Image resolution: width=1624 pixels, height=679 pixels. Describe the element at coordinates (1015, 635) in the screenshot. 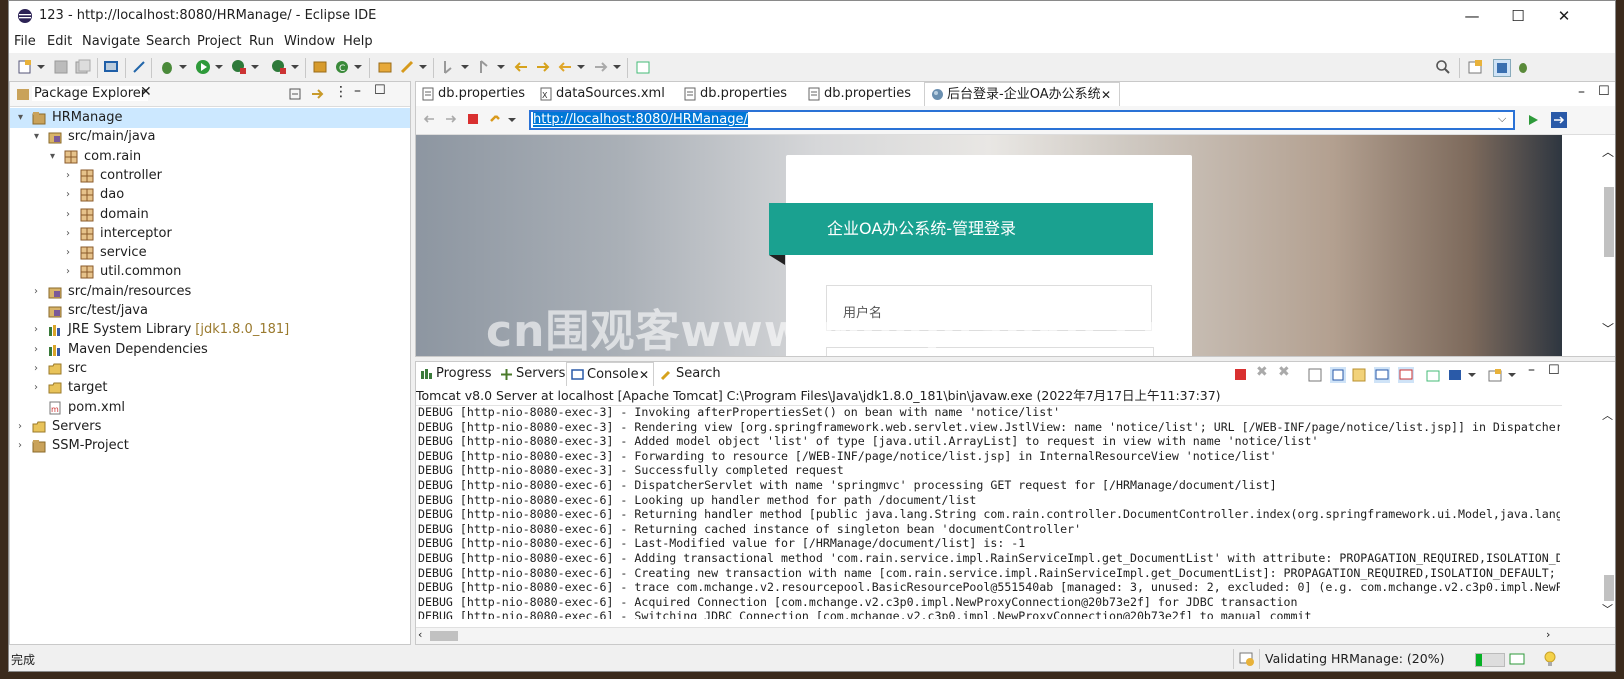

I see `console-horizontal-scrollbar: ‹ ›` at that location.